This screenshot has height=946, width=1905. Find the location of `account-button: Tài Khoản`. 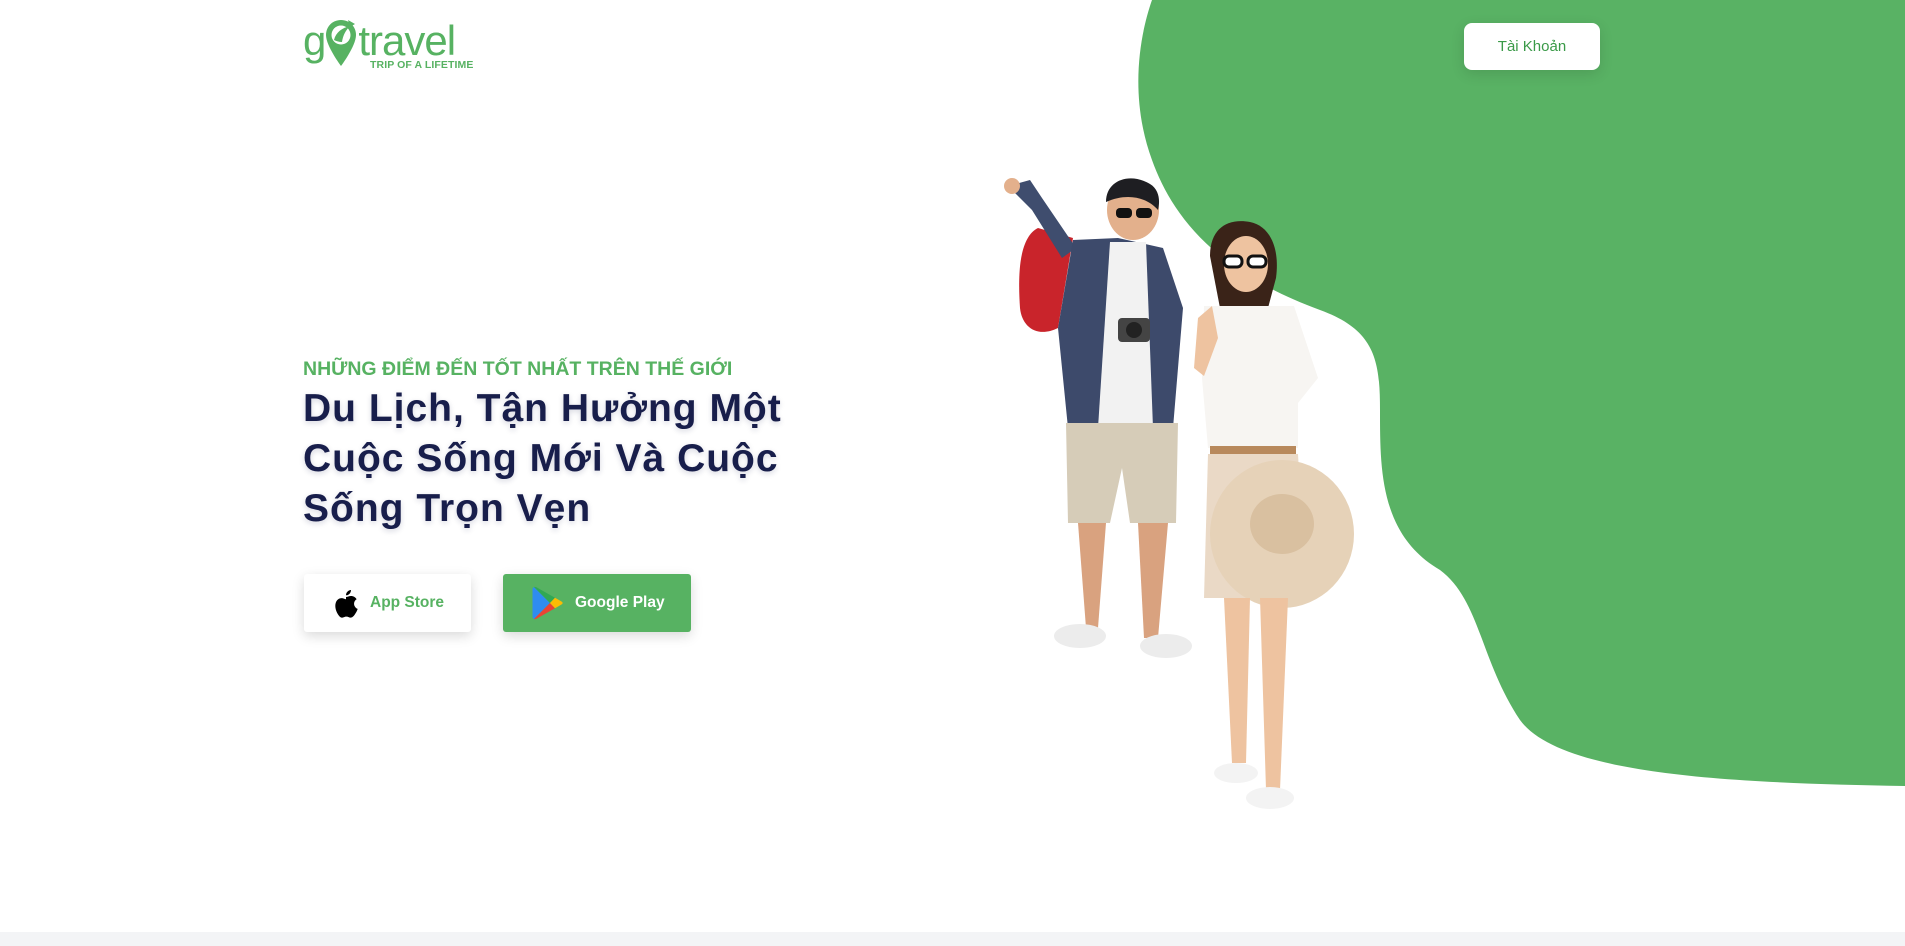

account-button: Tài Khoản is located at coordinates (1532, 46).